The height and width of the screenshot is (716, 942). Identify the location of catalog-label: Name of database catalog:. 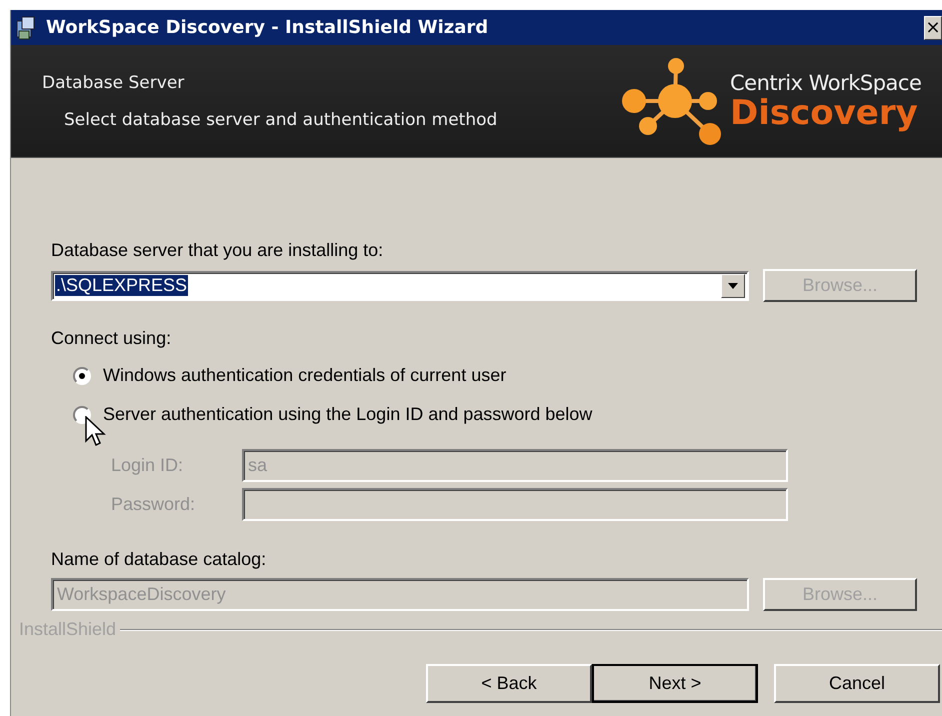
(159, 559).